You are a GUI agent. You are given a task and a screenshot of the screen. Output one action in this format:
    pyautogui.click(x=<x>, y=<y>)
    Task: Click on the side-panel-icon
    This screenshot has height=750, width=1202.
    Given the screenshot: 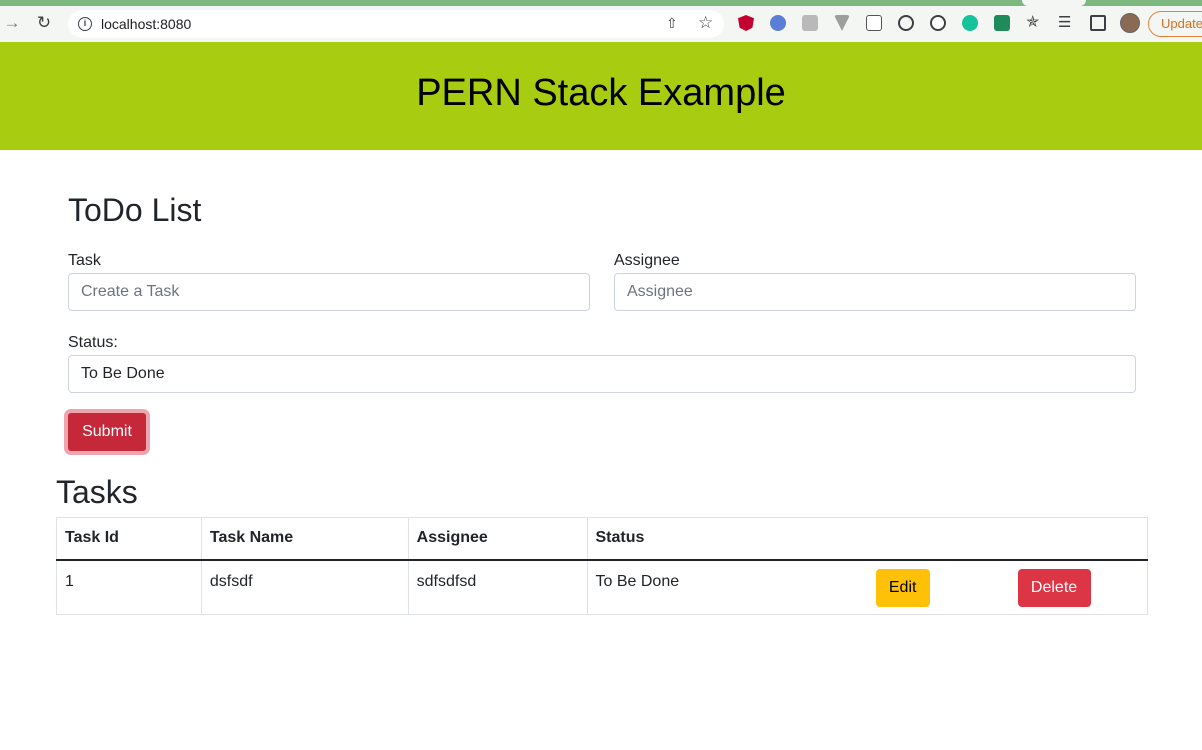 What is the action you would take?
    pyautogui.click(x=1098, y=23)
    